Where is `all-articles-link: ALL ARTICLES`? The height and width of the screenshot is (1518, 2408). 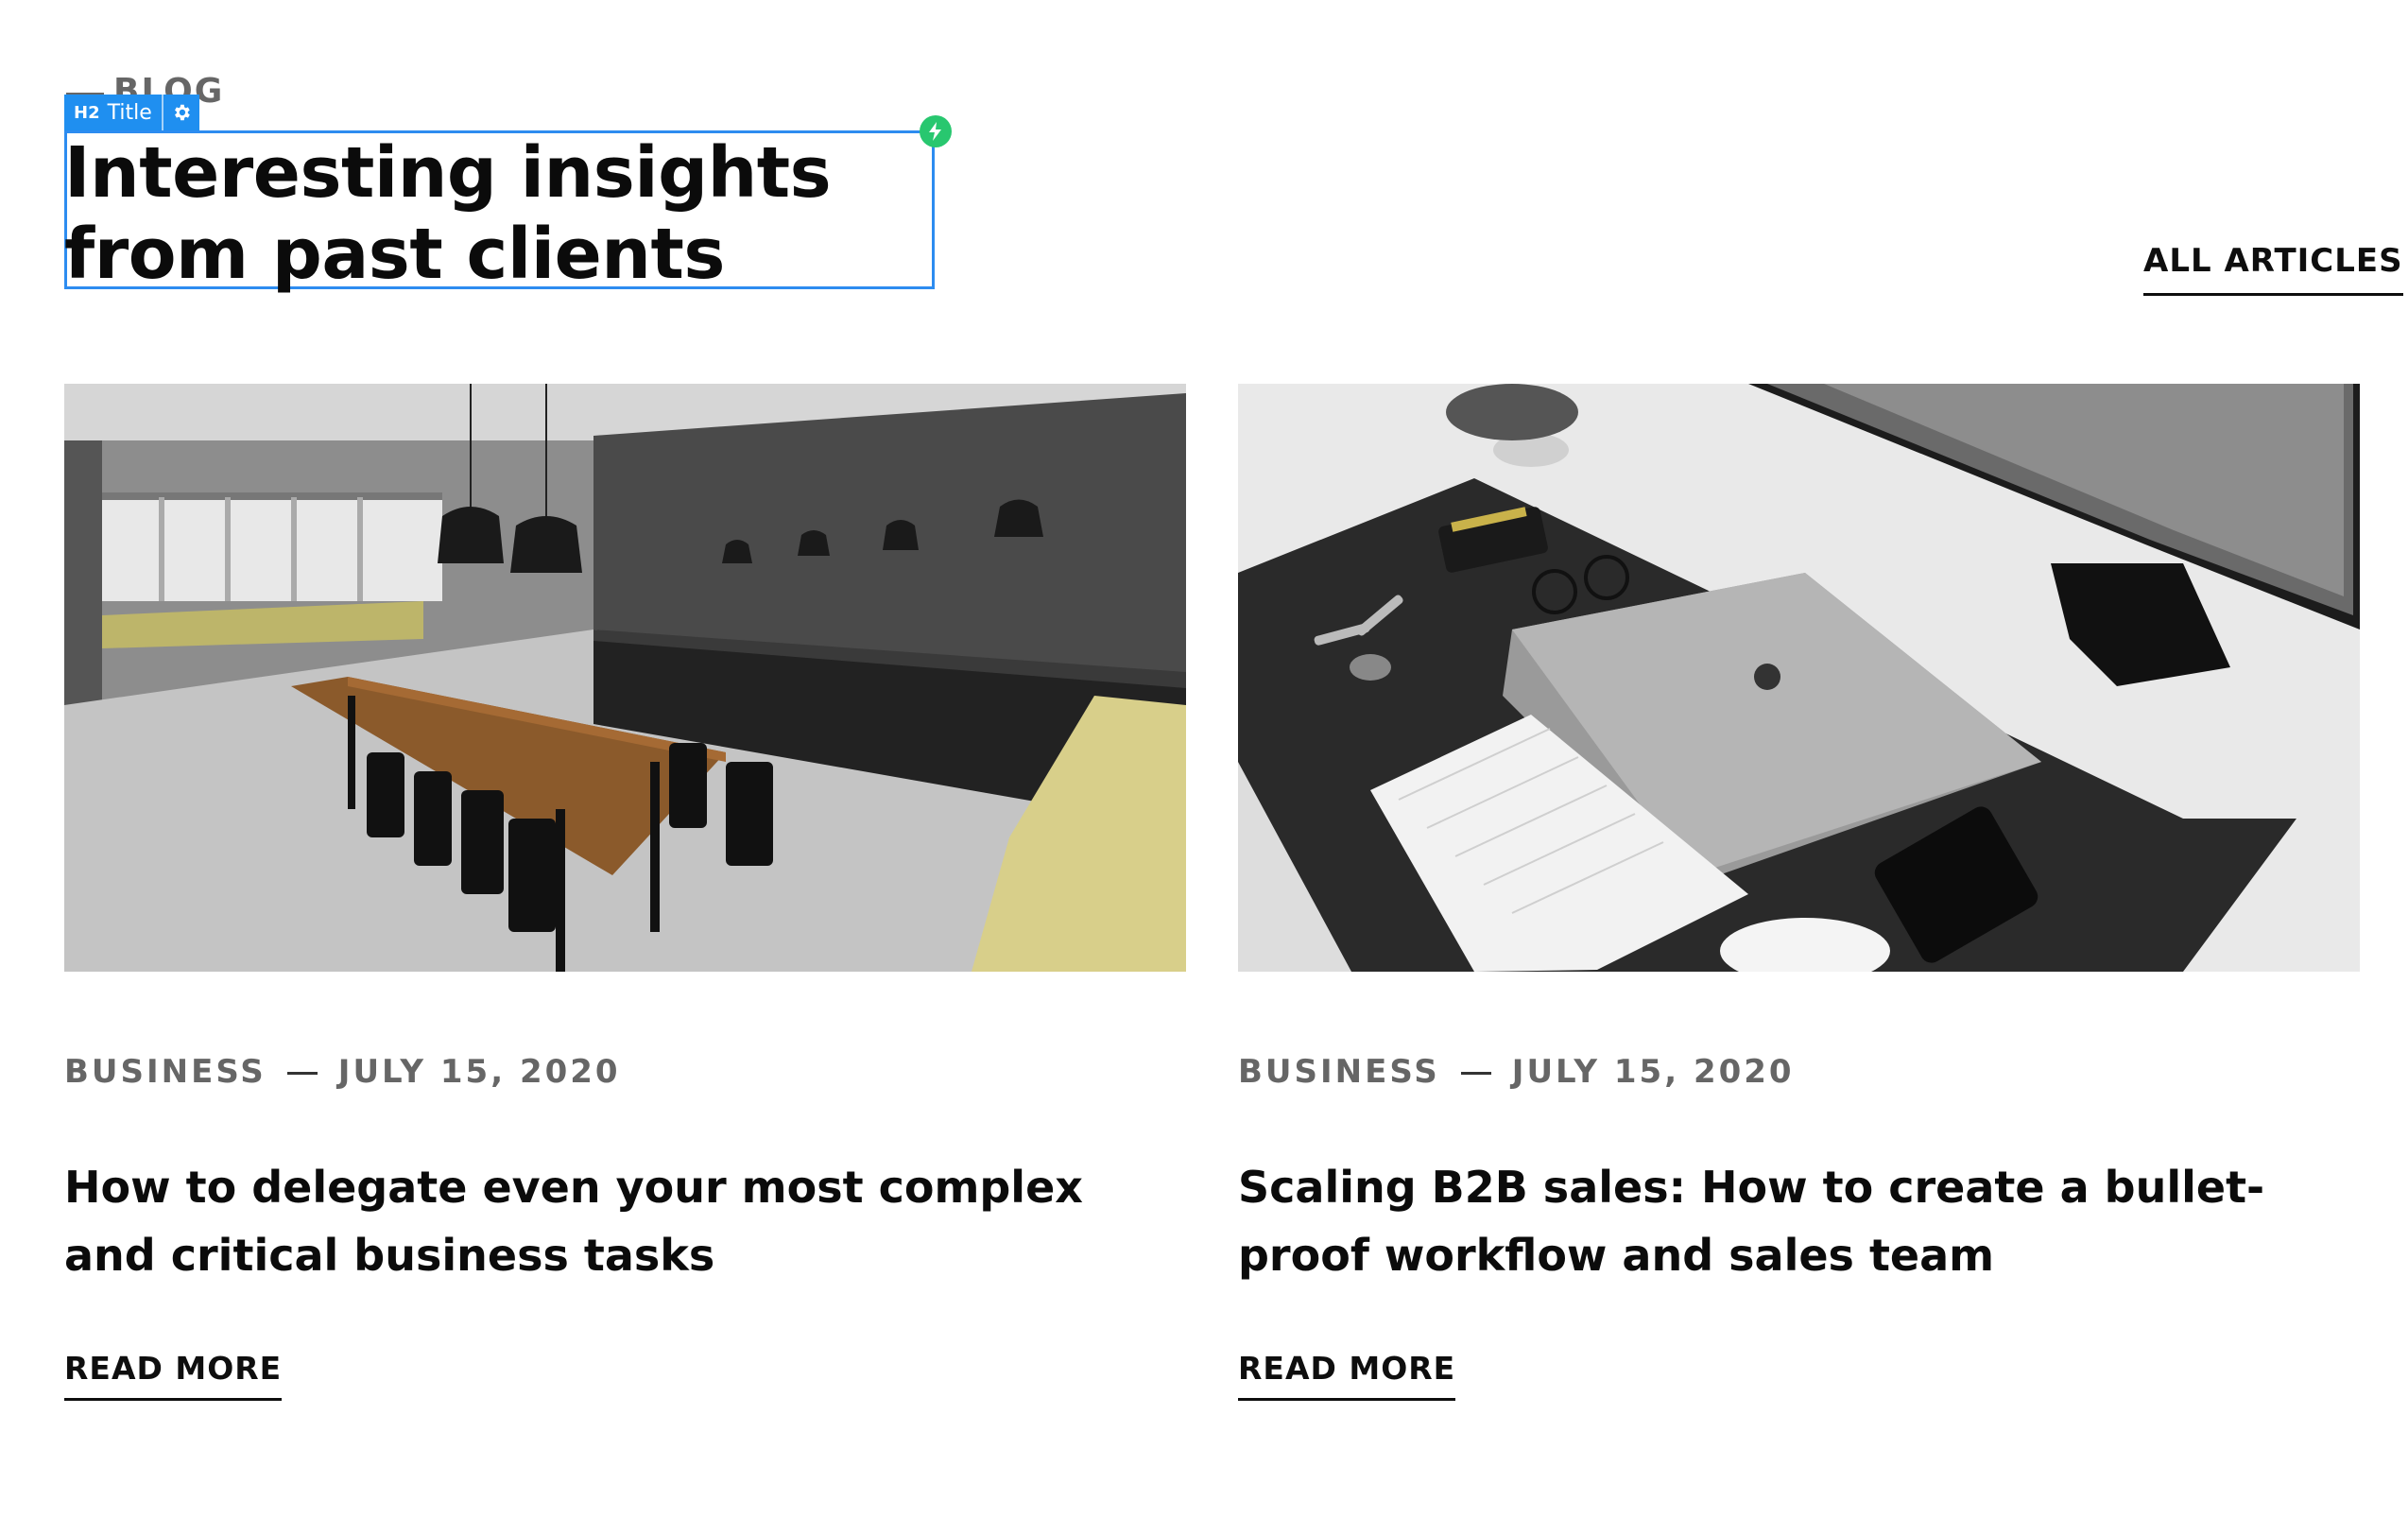 all-articles-link: ALL ARTICLES is located at coordinates (2273, 269).